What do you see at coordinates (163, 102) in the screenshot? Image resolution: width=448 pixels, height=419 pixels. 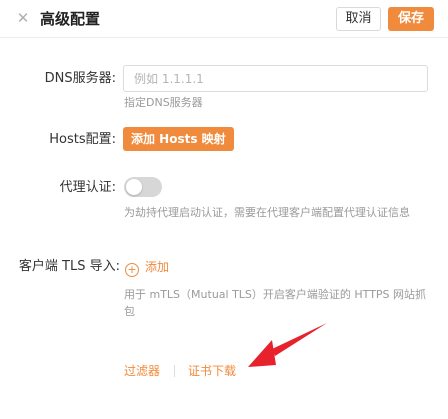 I see `dns-server-hint: 指定DNS服务器` at bounding box center [163, 102].